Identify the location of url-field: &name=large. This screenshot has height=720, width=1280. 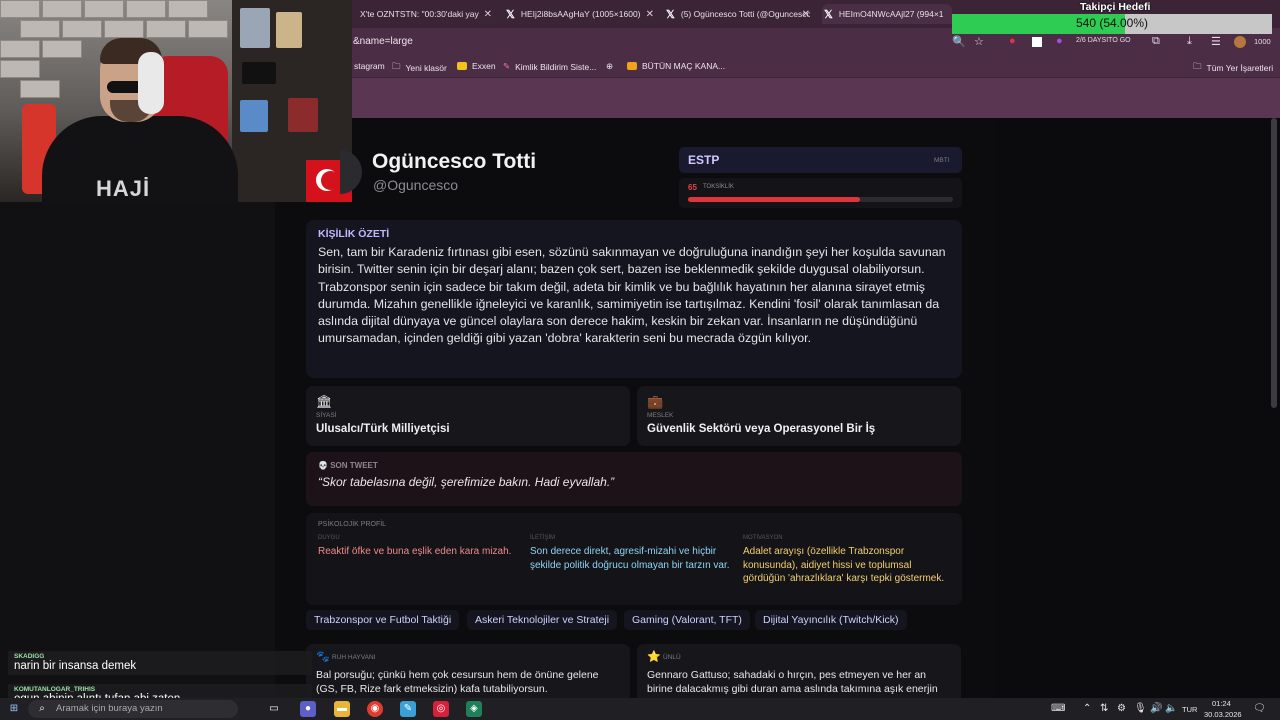
(383, 41).